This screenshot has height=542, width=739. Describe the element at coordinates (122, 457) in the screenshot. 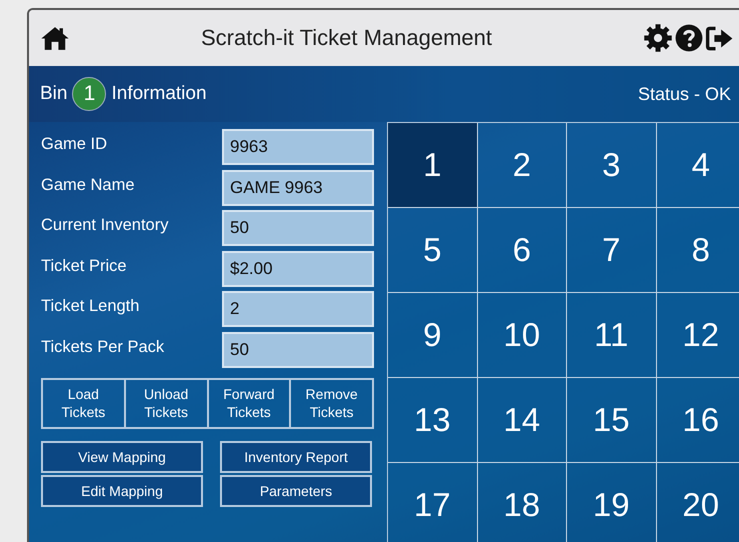

I see `action-button: View Mapping` at that location.